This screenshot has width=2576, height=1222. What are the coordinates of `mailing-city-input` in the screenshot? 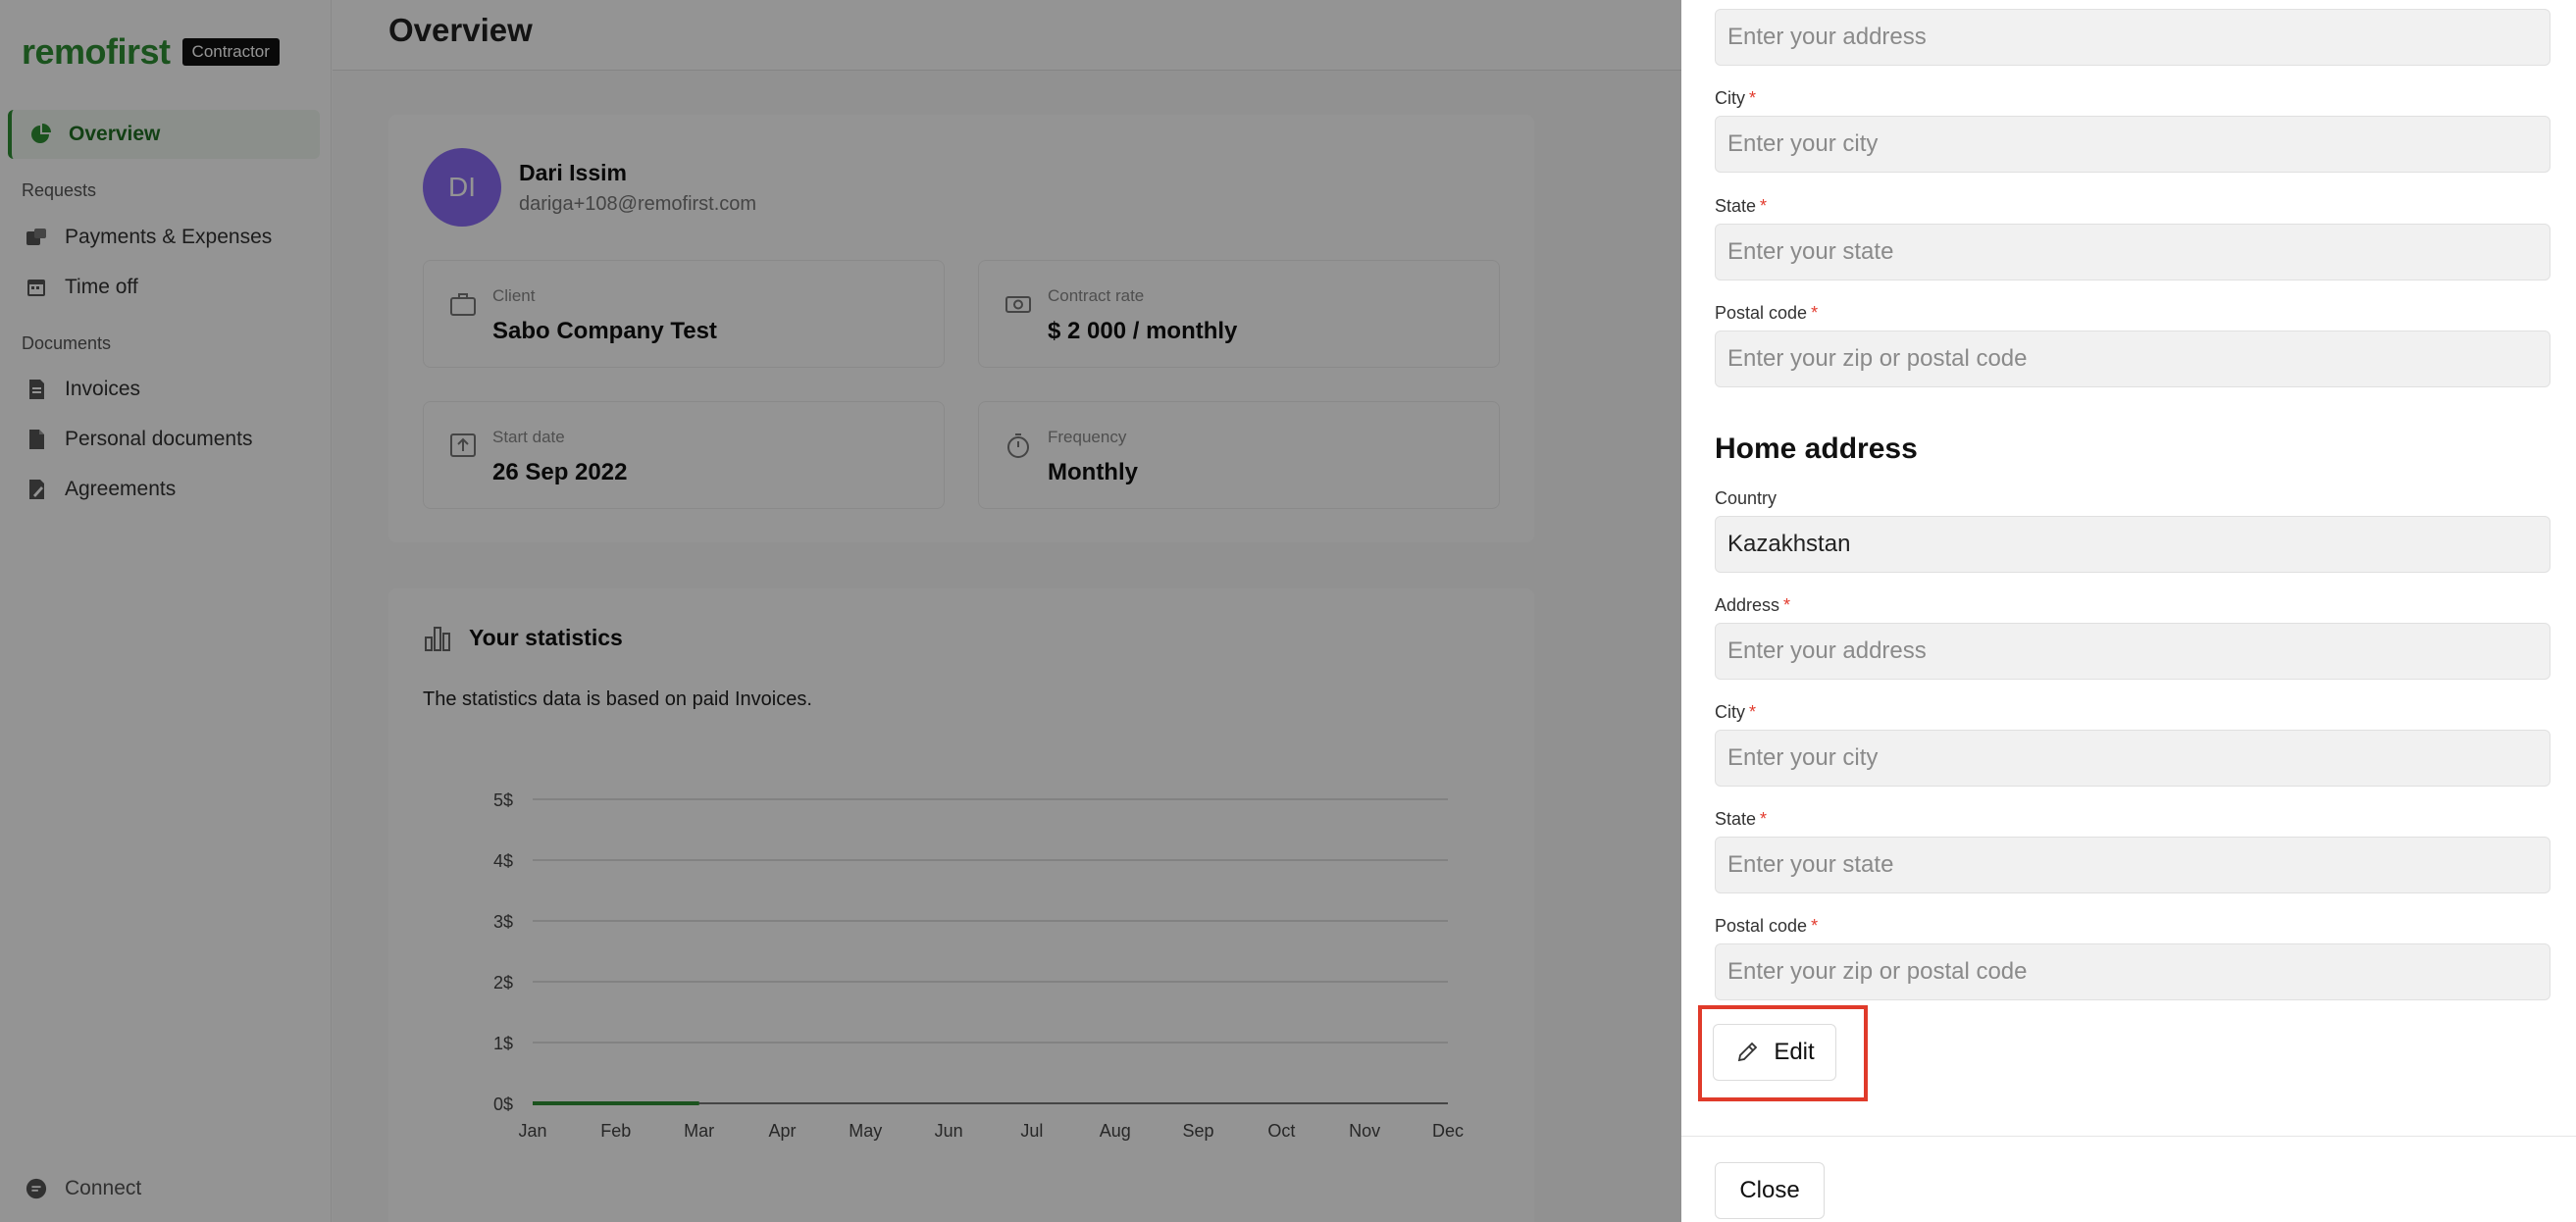 It's located at (2132, 145).